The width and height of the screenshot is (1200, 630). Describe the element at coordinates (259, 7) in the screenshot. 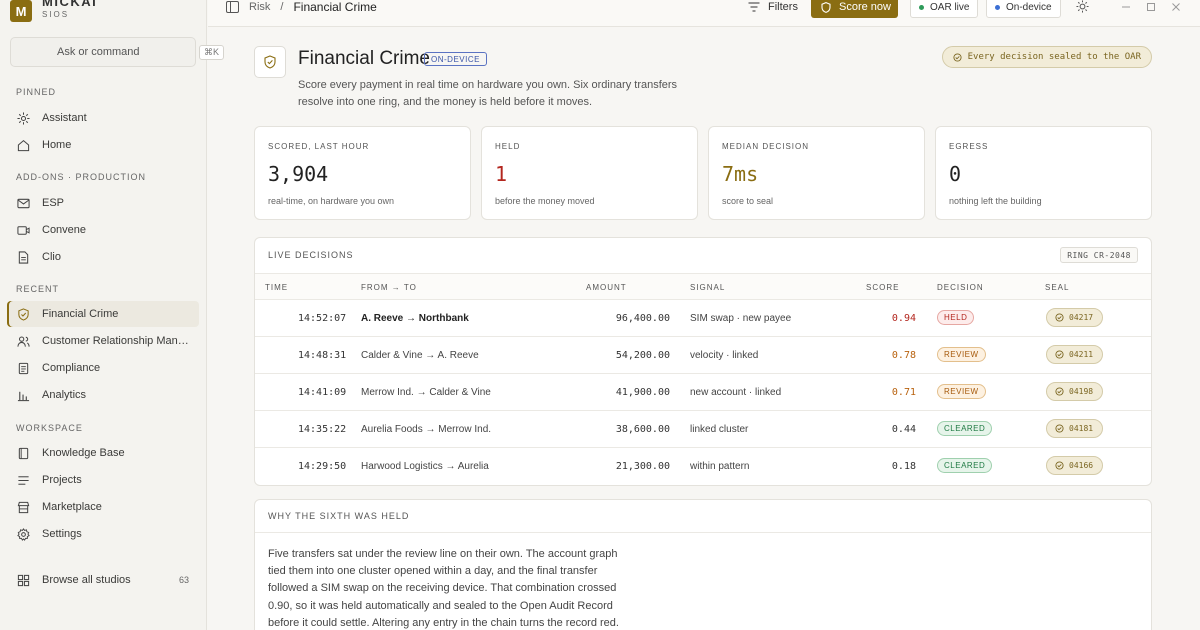

I see `breadcrumb-risk: Risk` at that location.